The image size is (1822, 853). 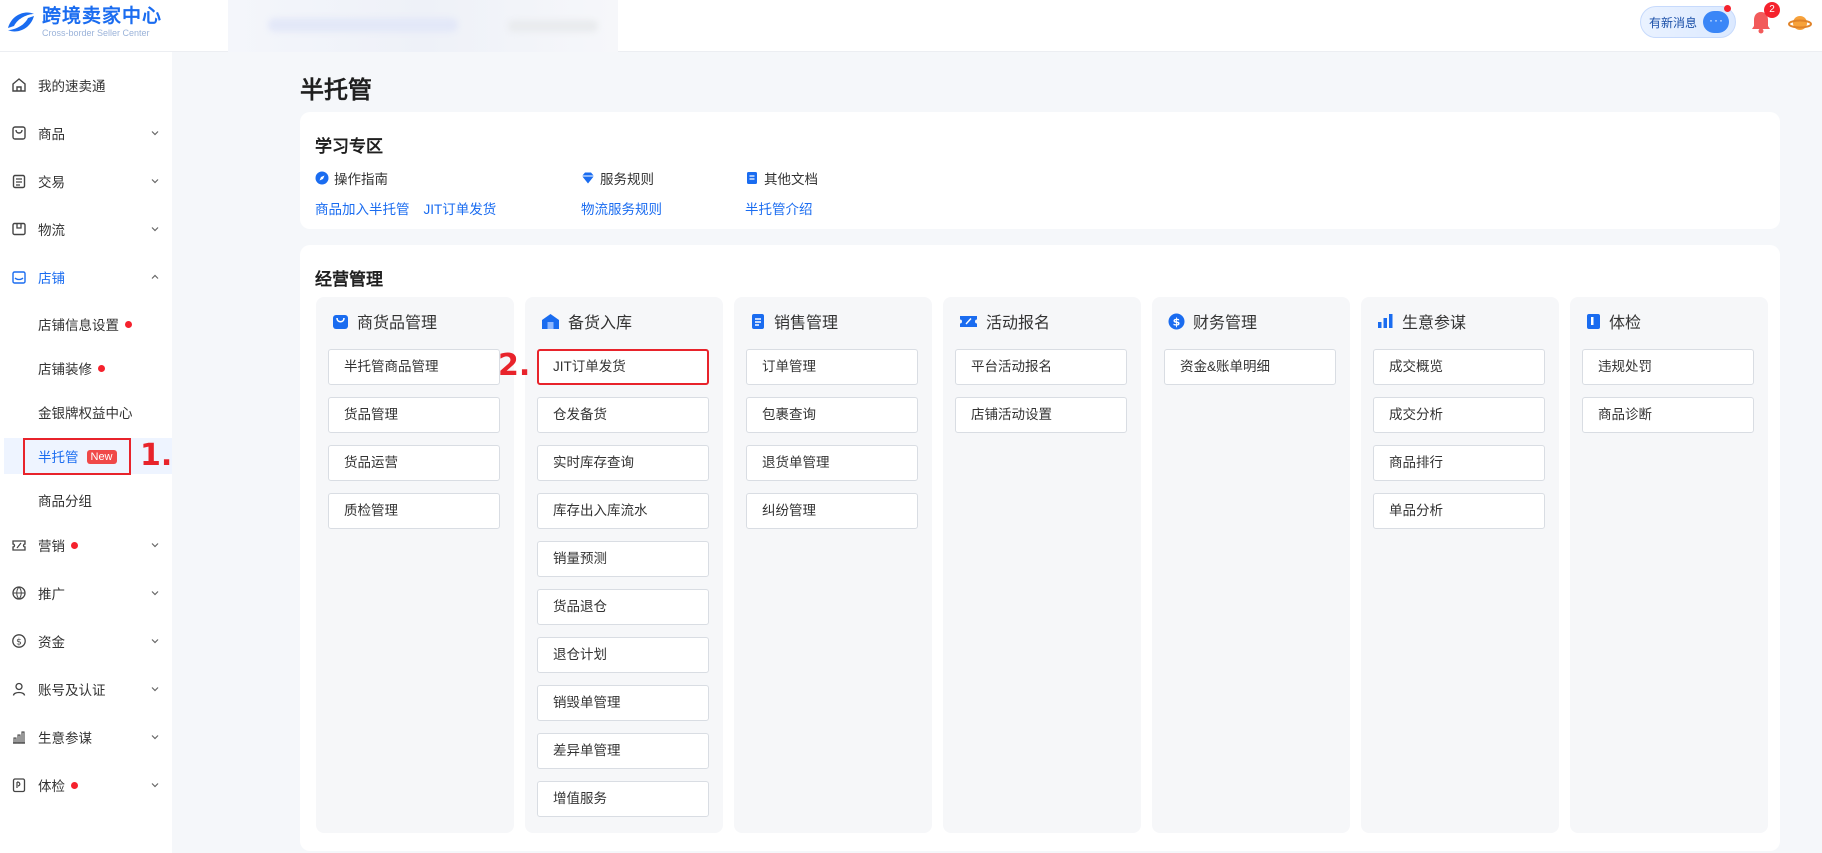 I want to click on home-icon, so click(x=19, y=85).